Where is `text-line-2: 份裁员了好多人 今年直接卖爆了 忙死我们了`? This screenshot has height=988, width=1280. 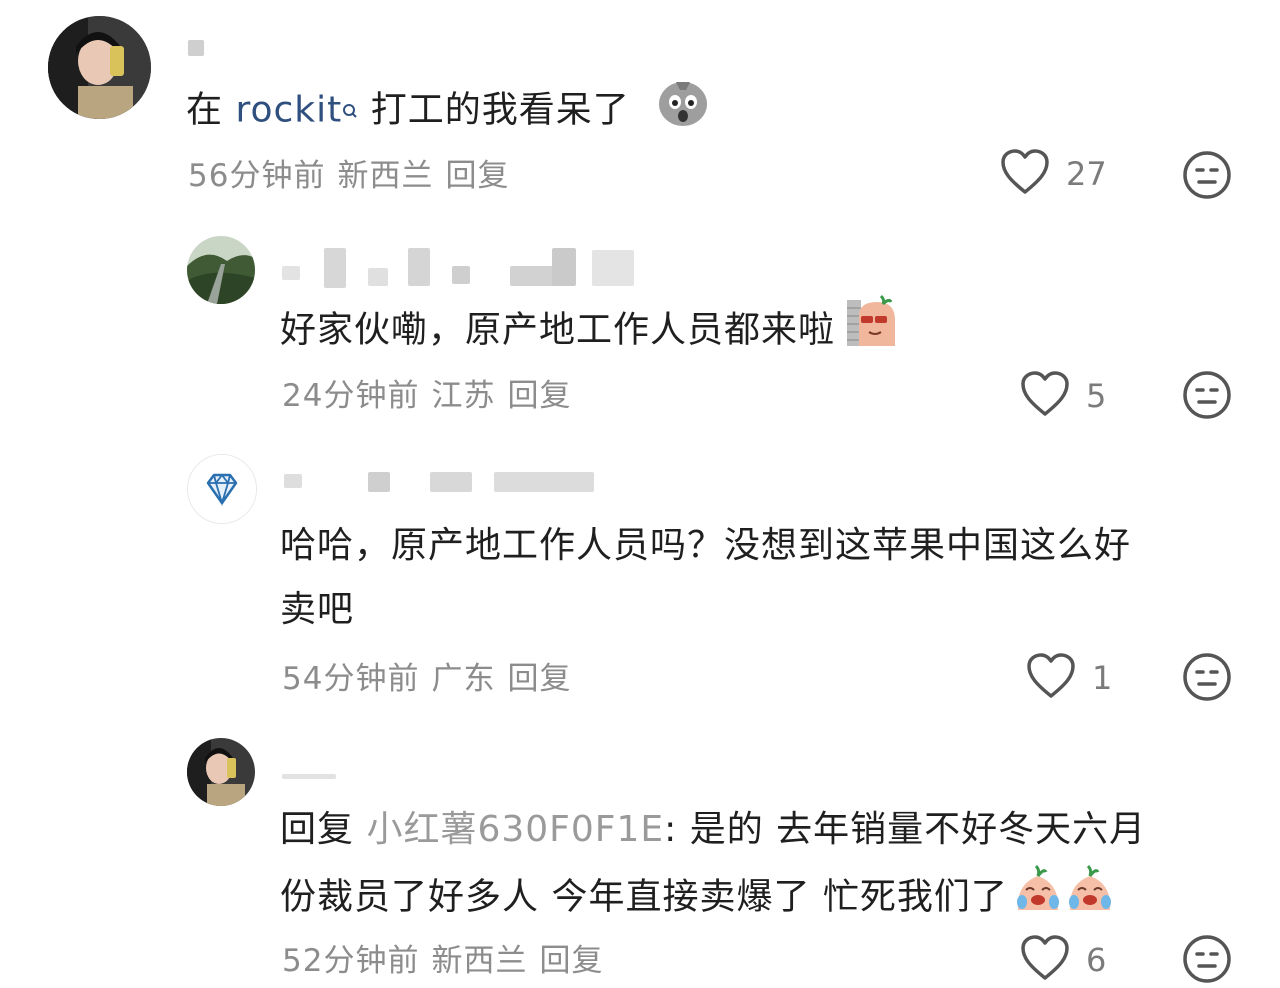
text-line-2: 份裁员了好多人 今年直接卖爆了 忙死我们了 is located at coordinates (644, 897).